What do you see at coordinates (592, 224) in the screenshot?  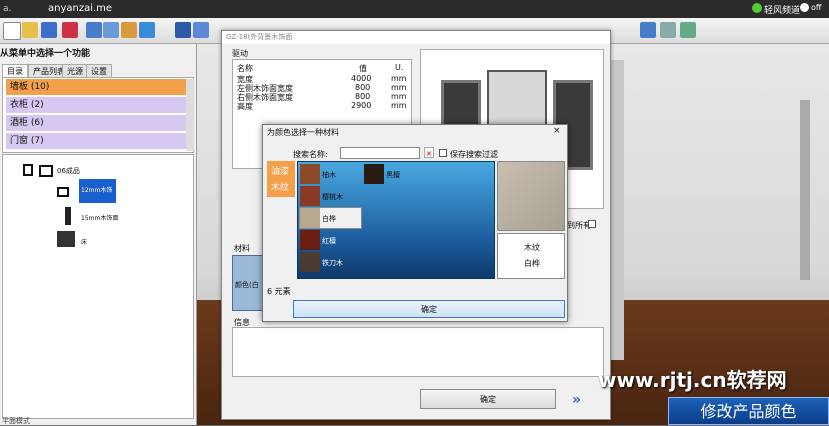 I see `apply-all-checkbox` at bounding box center [592, 224].